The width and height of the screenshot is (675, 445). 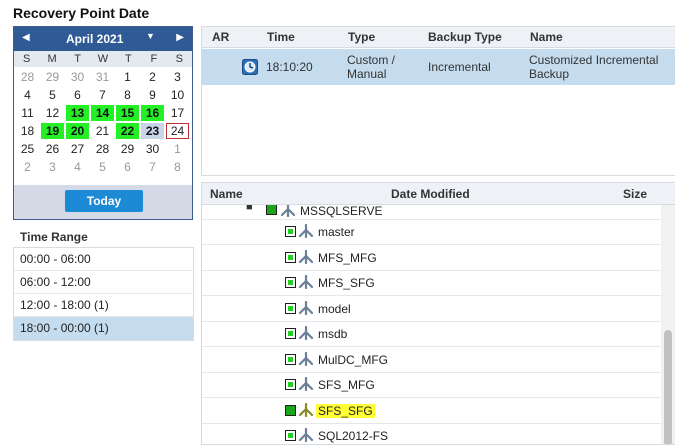 What do you see at coordinates (546, 37) in the screenshot?
I see `column-name: Name` at bounding box center [546, 37].